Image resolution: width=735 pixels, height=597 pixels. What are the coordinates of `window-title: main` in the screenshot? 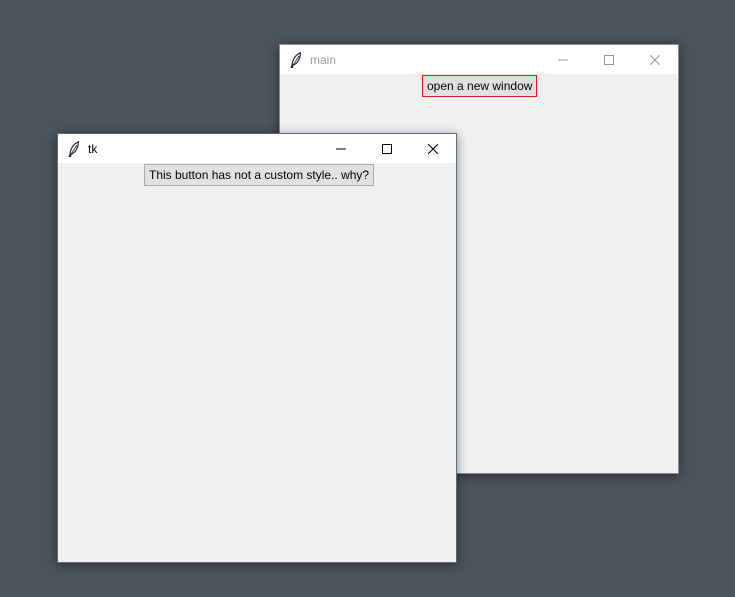 It's located at (323, 59).